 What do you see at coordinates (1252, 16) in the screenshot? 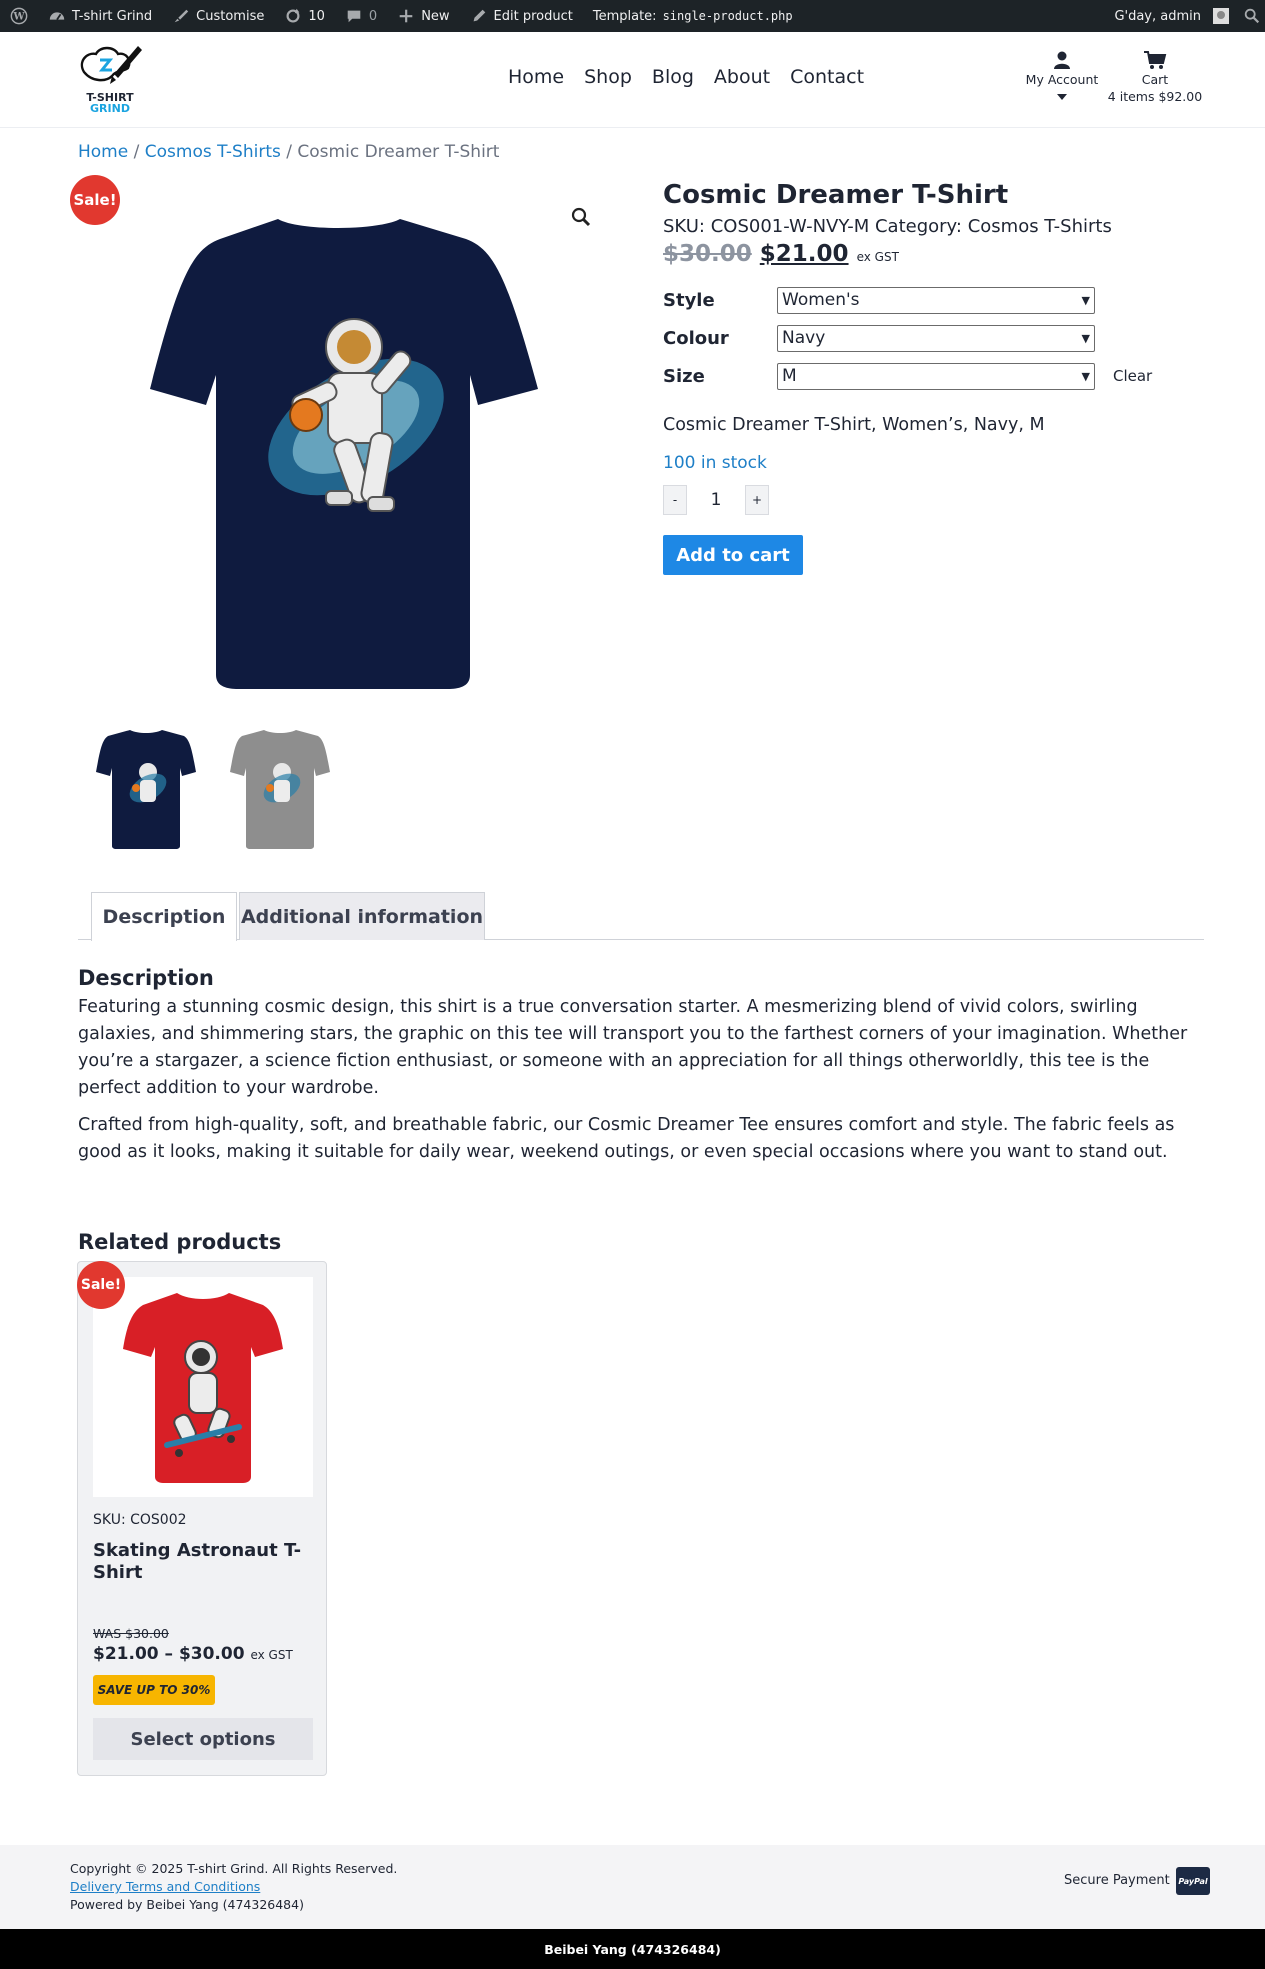
I see `admin-search-button` at bounding box center [1252, 16].